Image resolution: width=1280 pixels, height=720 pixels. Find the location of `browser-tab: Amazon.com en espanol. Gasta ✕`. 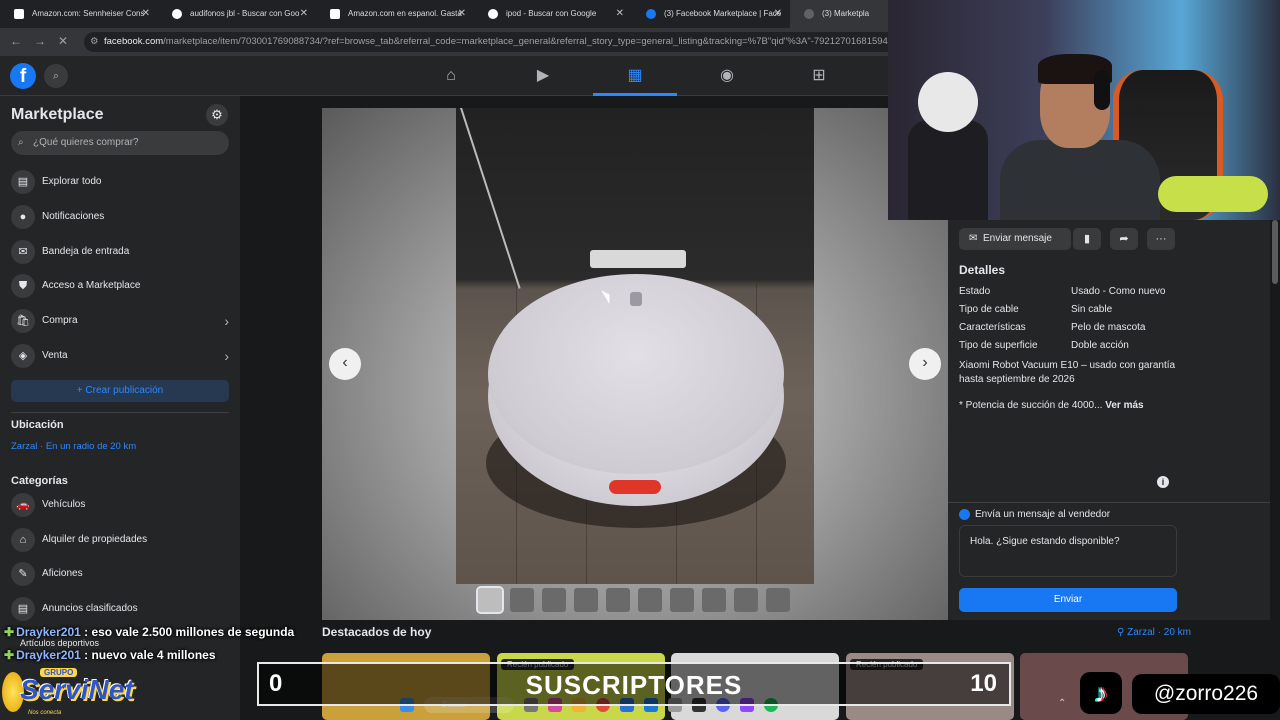

browser-tab: Amazon.com en espanol. Gasta ✕ is located at coordinates (395, 14).